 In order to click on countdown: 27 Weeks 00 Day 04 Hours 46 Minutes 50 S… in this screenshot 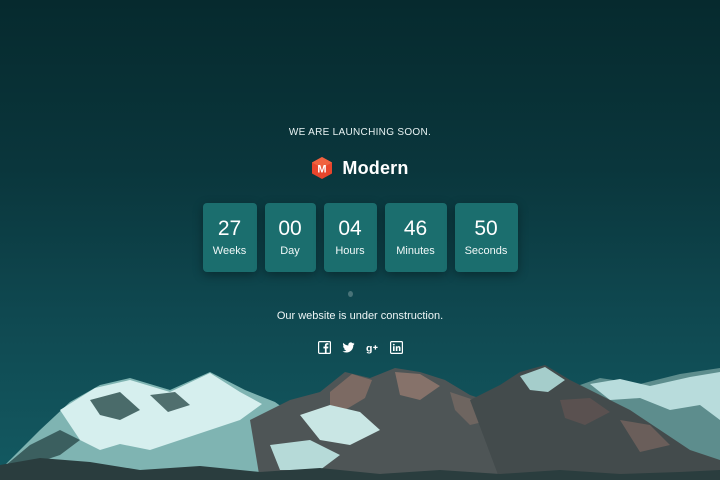, I will do `click(360, 237)`.